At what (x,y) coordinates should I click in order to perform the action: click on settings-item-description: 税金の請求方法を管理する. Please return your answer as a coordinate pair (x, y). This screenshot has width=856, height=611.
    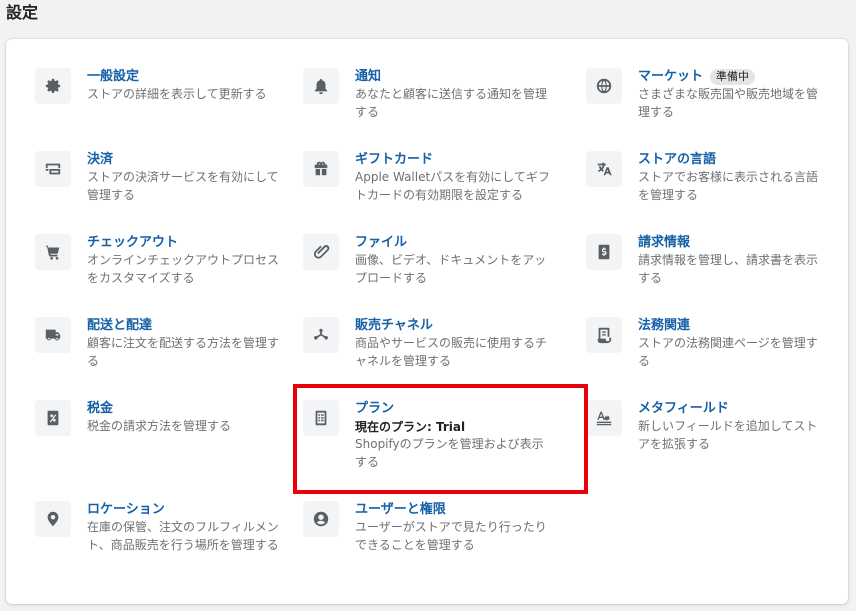
    Looking at the image, I should click on (159, 426).